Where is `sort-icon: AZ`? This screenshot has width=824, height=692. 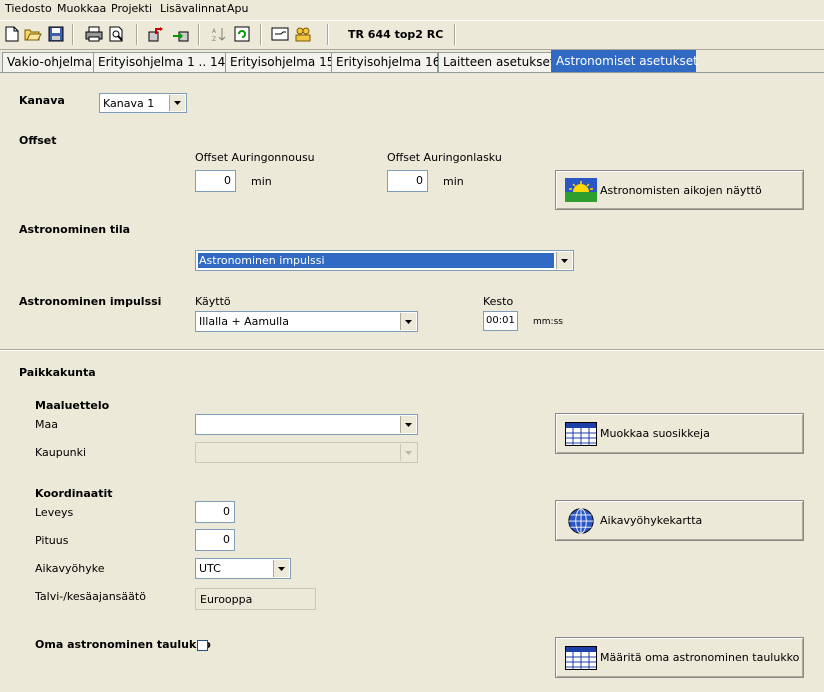 sort-icon: AZ is located at coordinates (219, 34).